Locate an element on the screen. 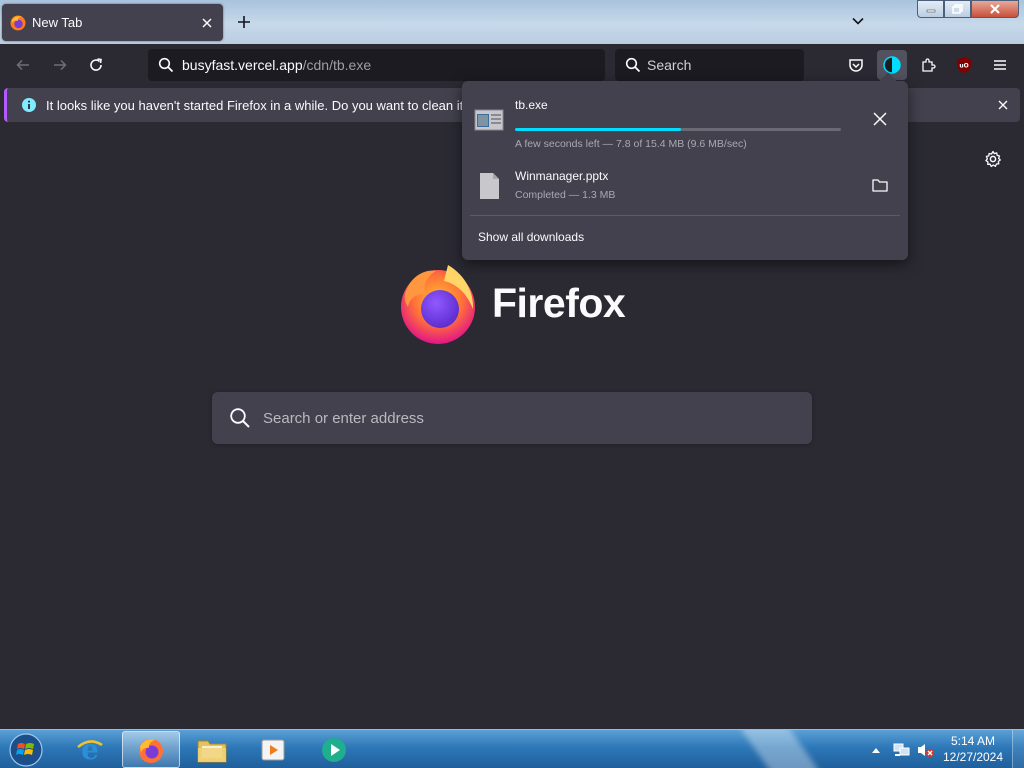 This screenshot has height=768, width=1024. download-progress-fill is located at coordinates (598, 129).